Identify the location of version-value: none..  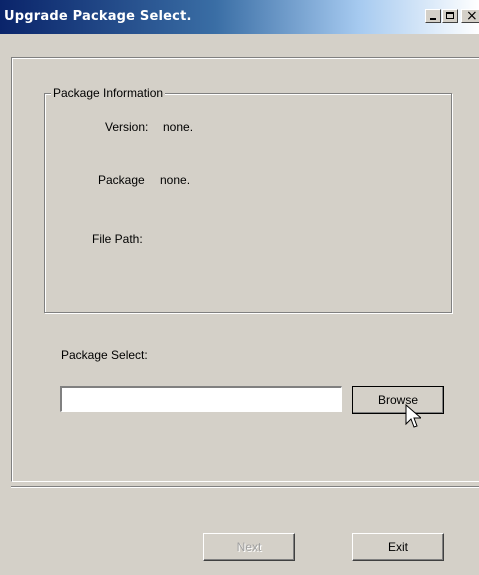
(178, 127).